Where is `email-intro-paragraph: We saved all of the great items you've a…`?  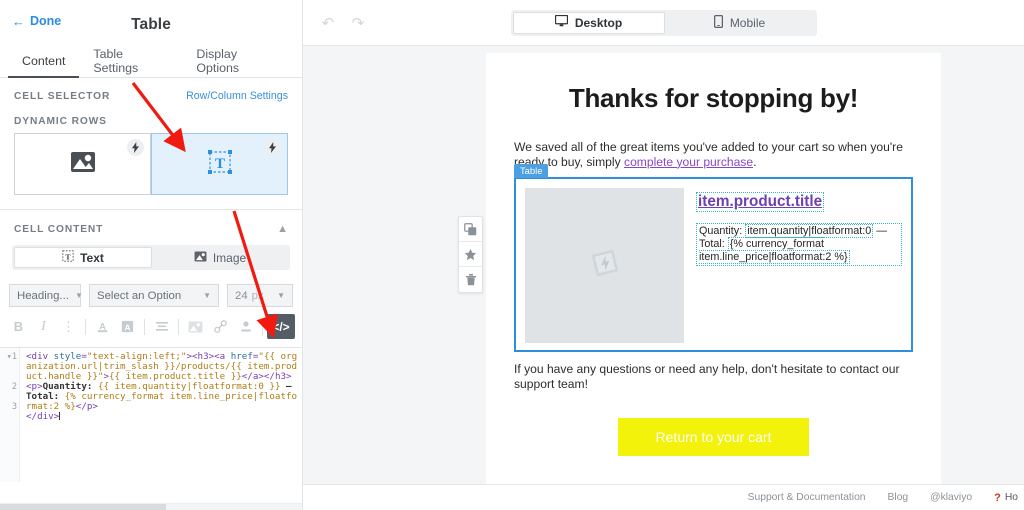
email-intro-paragraph: We saved all of the great items you've a… is located at coordinates (713, 154).